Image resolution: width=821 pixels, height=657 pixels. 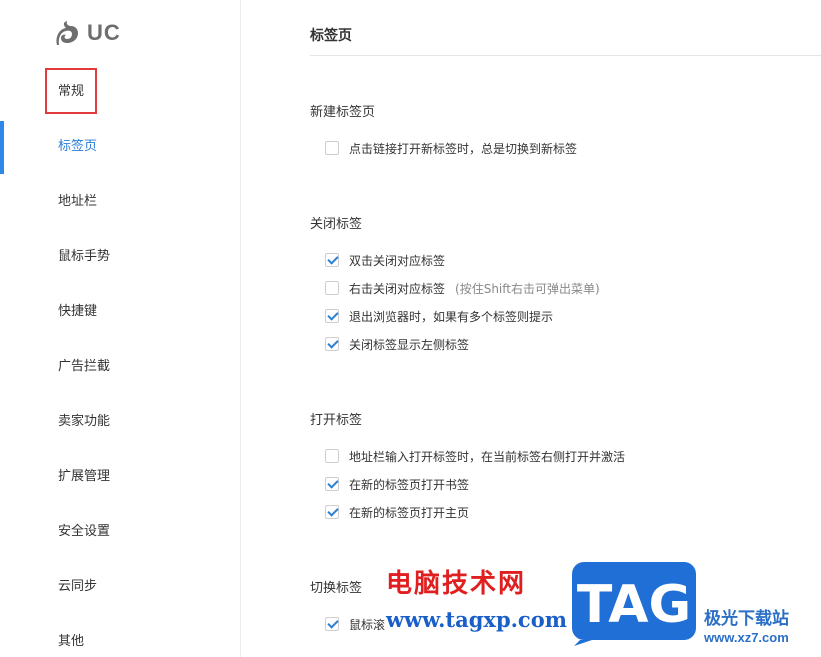 I want to click on uc-logo: UC, so click(x=87, y=33).